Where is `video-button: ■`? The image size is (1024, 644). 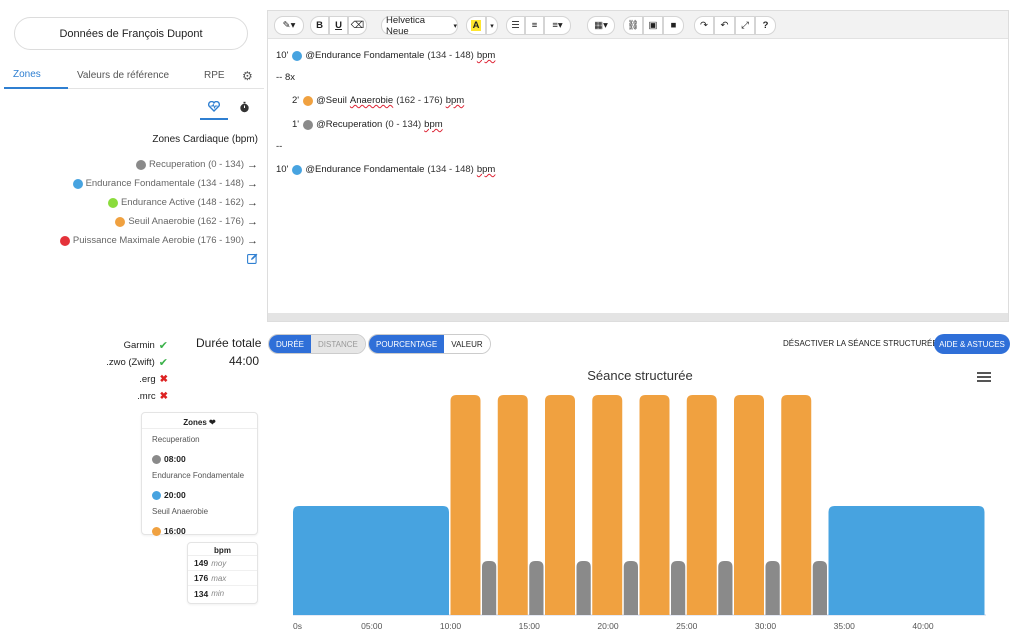 video-button: ■ is located at coordinates (673, 25).